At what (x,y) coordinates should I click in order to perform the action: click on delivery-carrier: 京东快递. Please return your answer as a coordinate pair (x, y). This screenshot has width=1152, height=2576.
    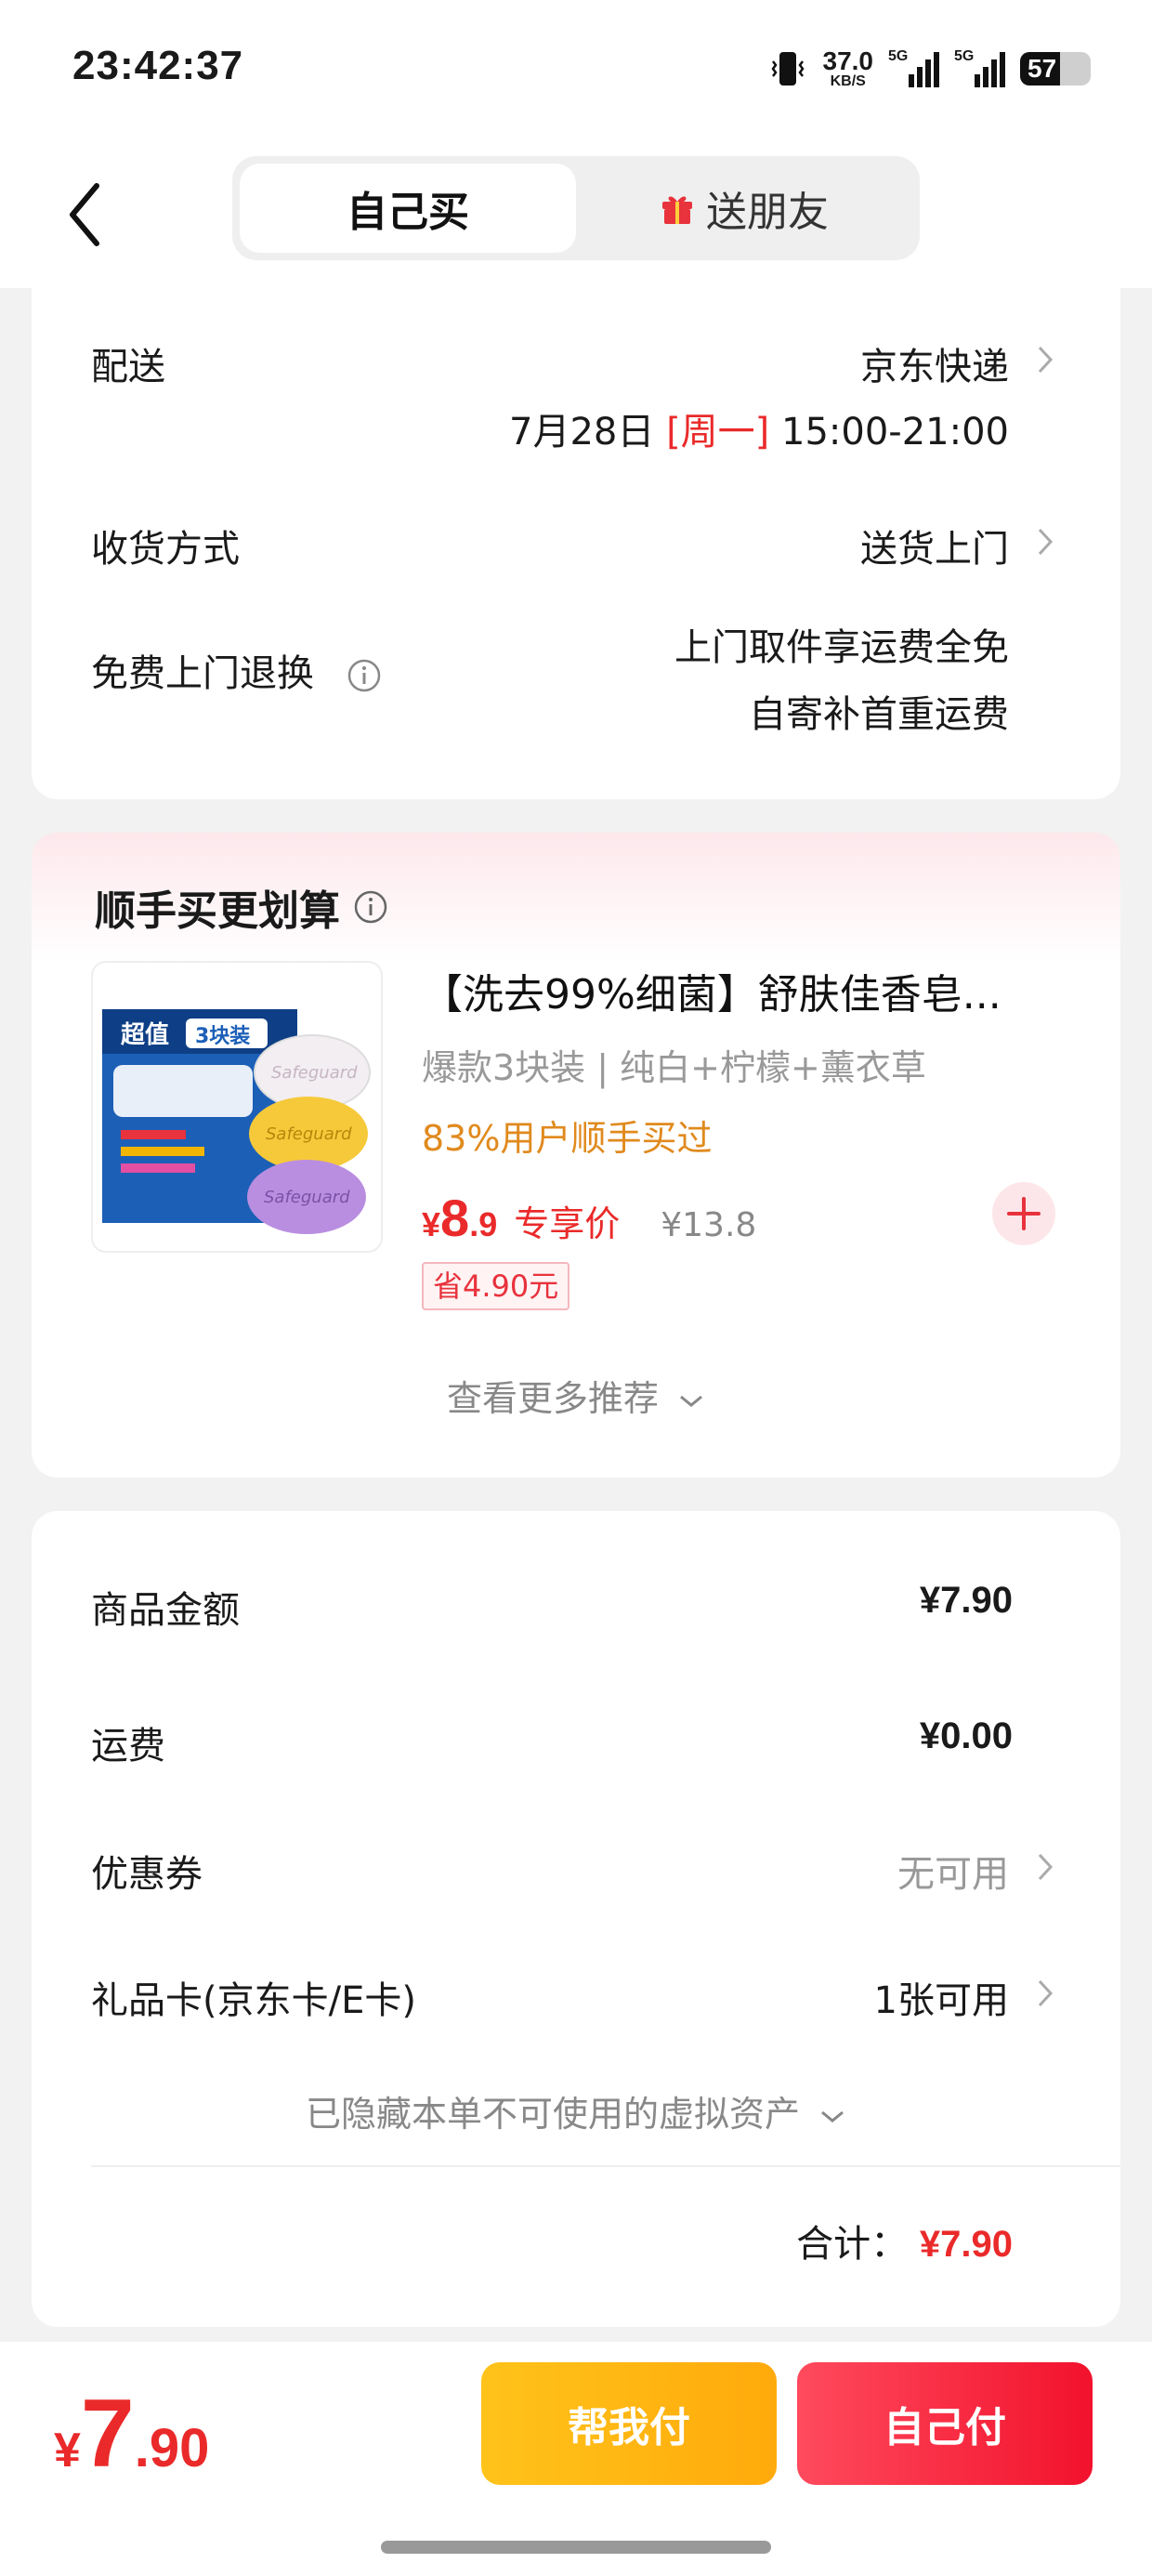
    Looking at the image, I should click on (934, 363).